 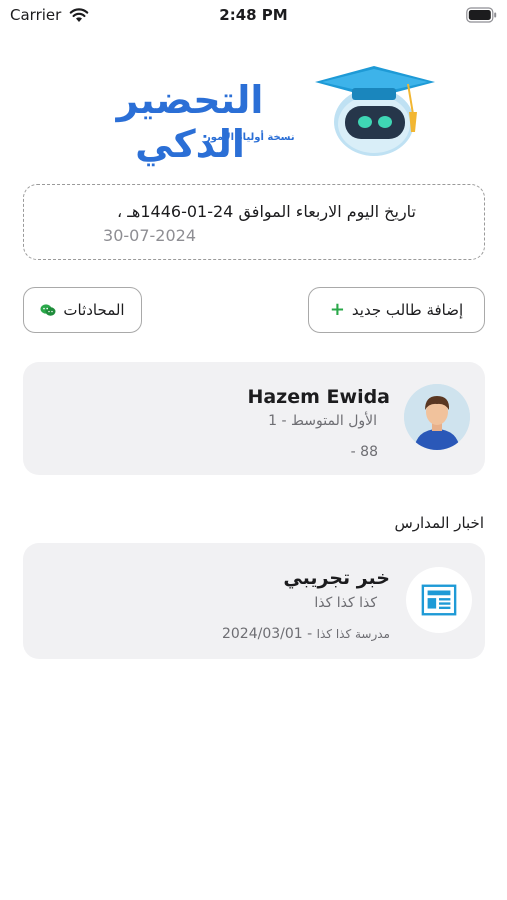 I want to click on logo-title: التحضير الذكي, so click(x=190, y=122).